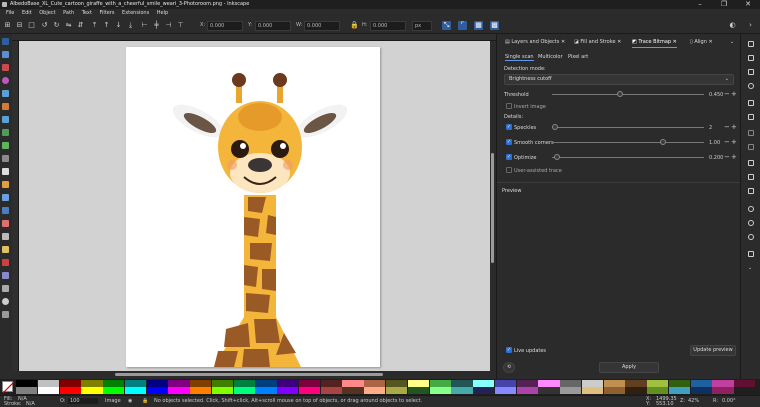  What do you see at coordinates (7, 25) in the screenshot?
I see `select-all-icon: ⊞` at bounding box center [7, 25].